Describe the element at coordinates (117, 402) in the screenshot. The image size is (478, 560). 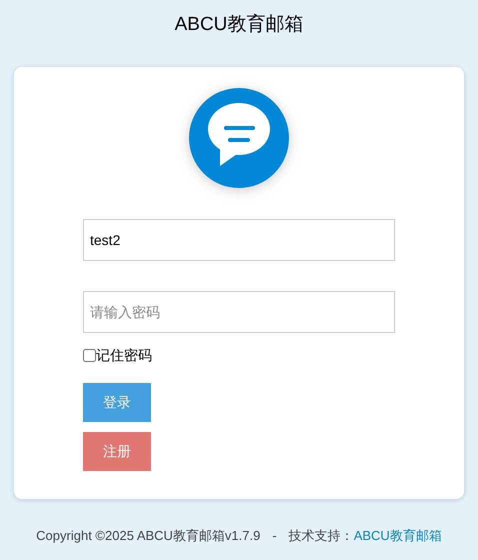
I see `login-button: 登录` at that location.